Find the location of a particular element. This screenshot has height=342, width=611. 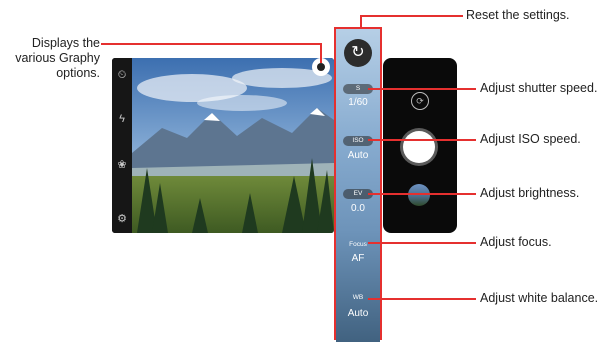

callout-frame-right is located at coordinates (381, 183).